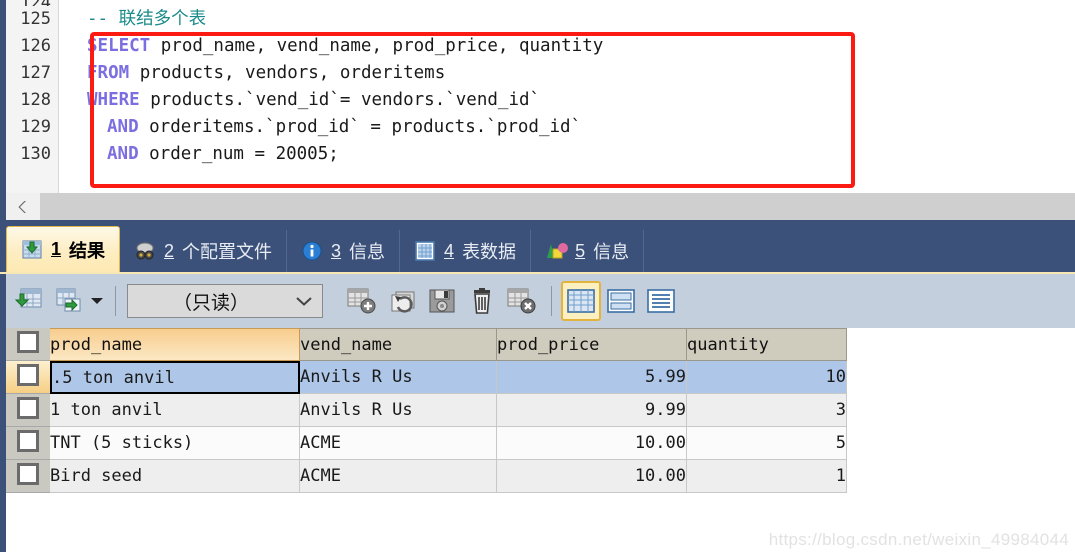 The width and height of the screenshot is (1075, 552). I want to click on grid-add-icon, so click(28, 298).